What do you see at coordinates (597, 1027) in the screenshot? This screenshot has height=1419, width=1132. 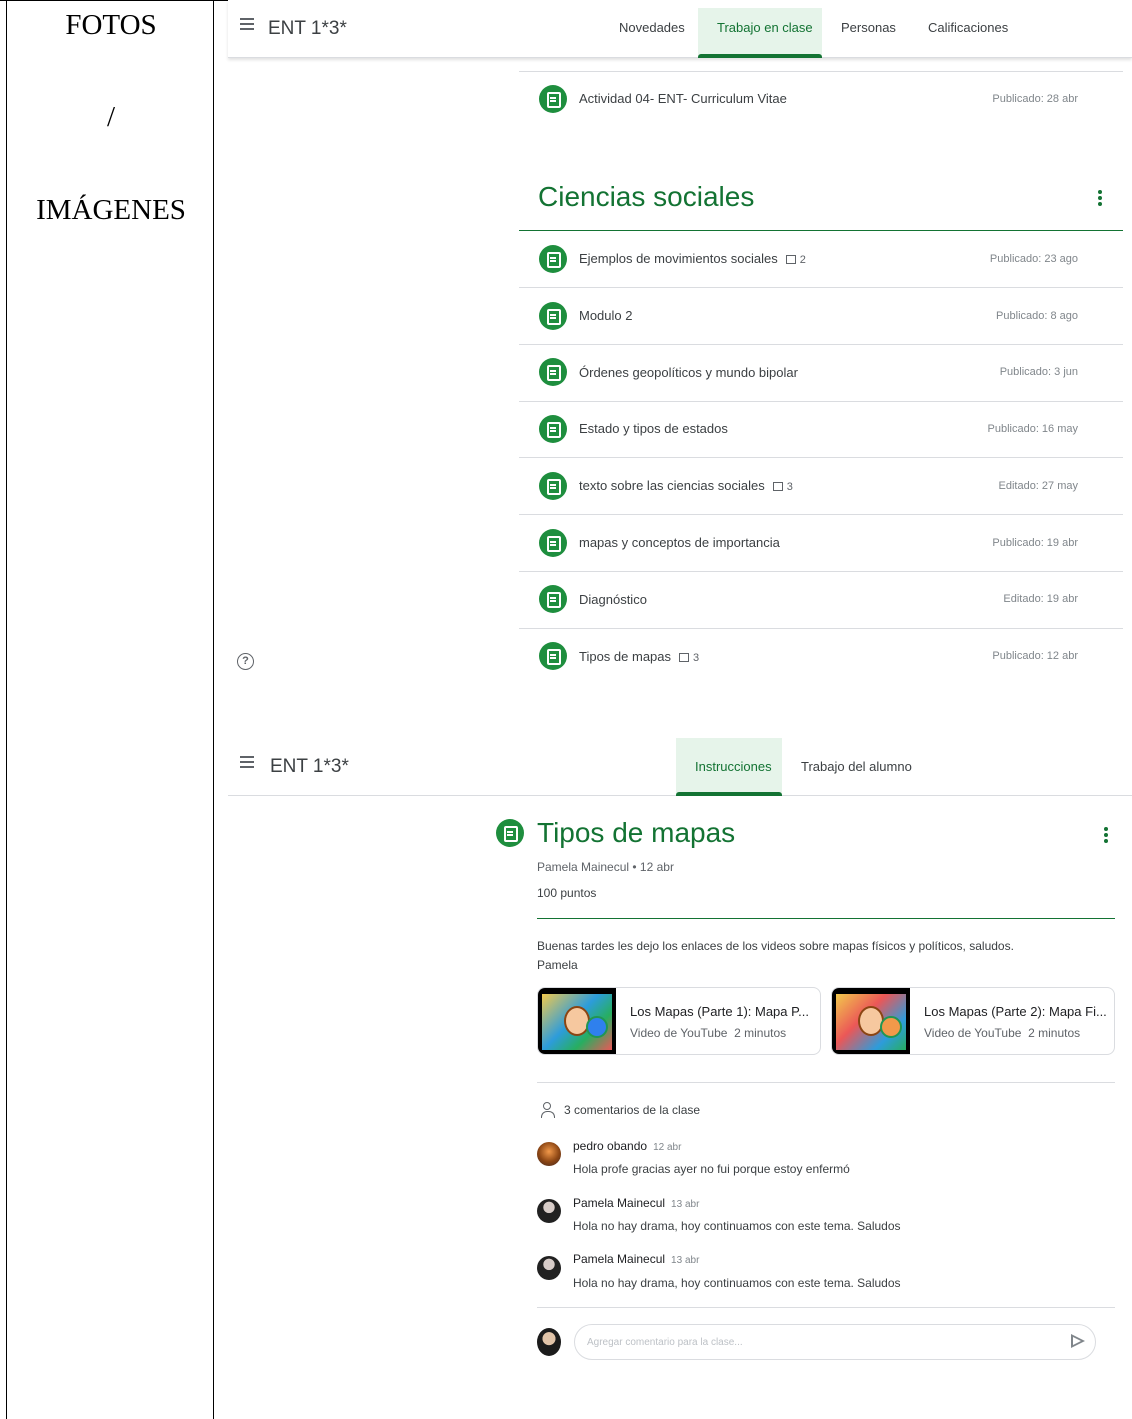 I see `globe-icon` at bounding box center [597, 1027].